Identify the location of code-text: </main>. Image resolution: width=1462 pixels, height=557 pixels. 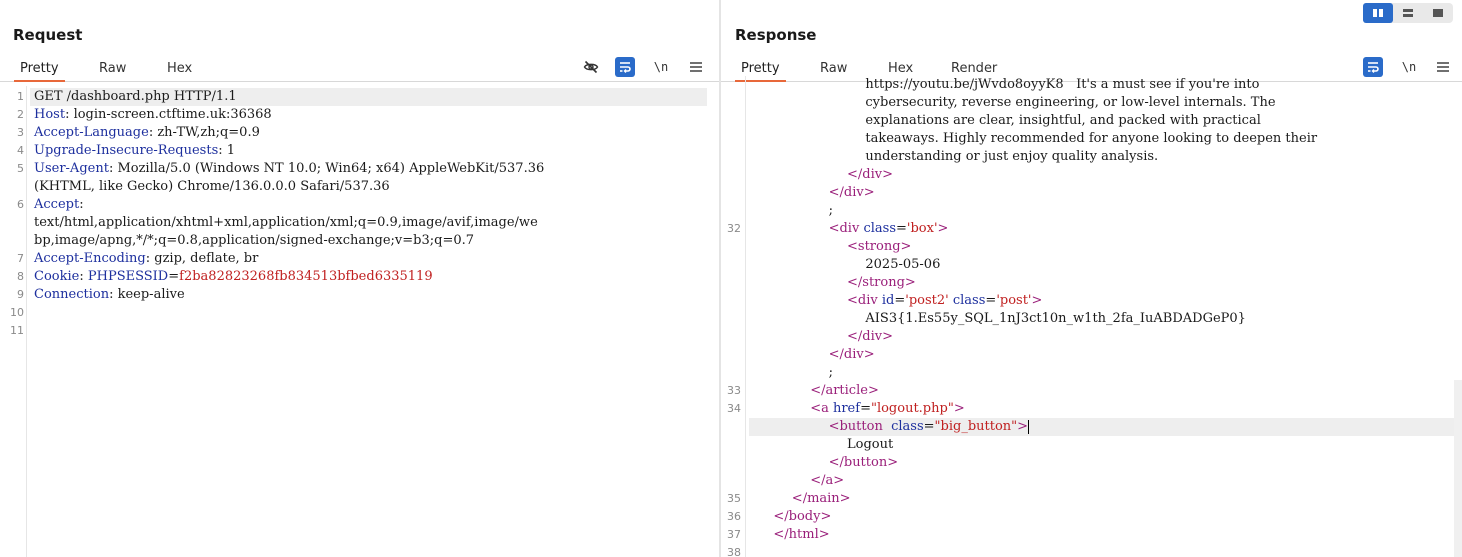
(821, 498).